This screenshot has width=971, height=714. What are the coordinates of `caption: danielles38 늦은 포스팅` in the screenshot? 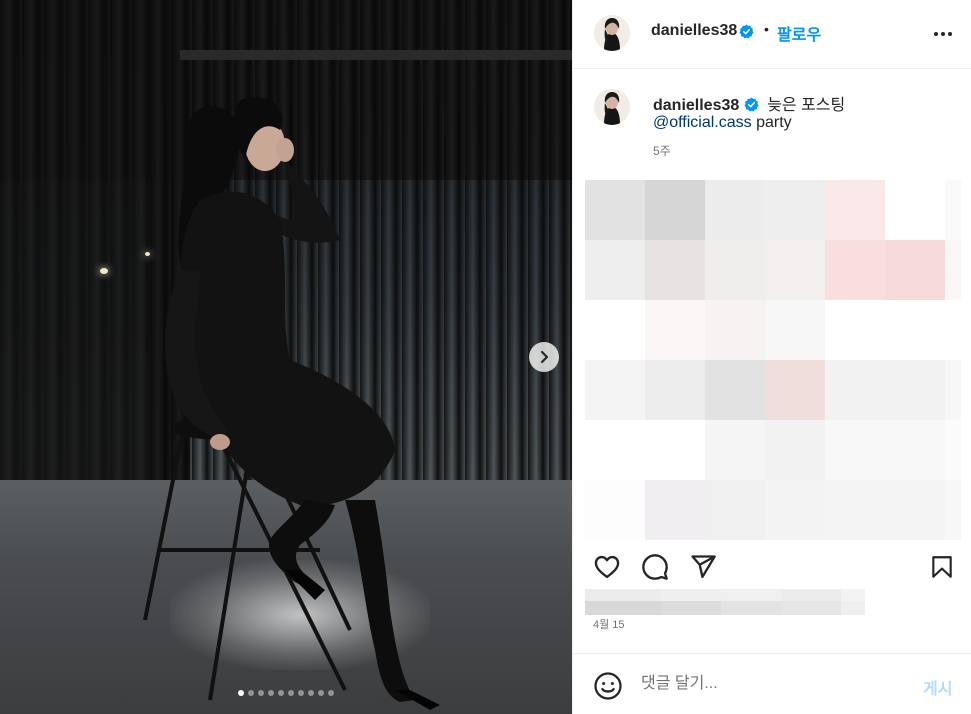 It's located at (749, 103).